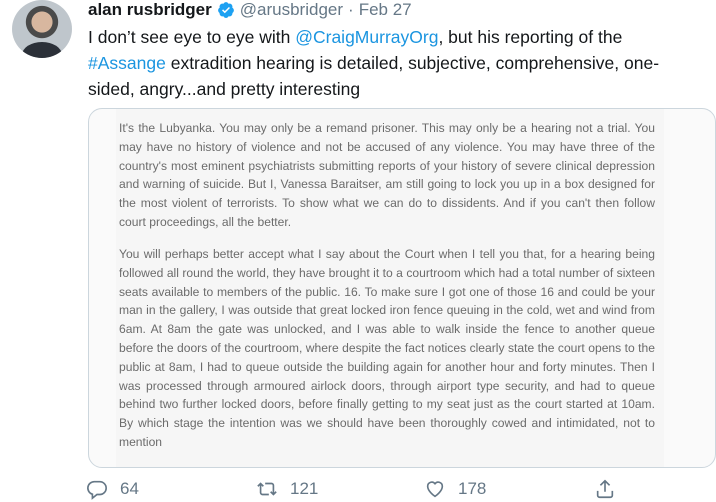 The image size is (716, 502). I want to click on like-icon, so click(435, 489).